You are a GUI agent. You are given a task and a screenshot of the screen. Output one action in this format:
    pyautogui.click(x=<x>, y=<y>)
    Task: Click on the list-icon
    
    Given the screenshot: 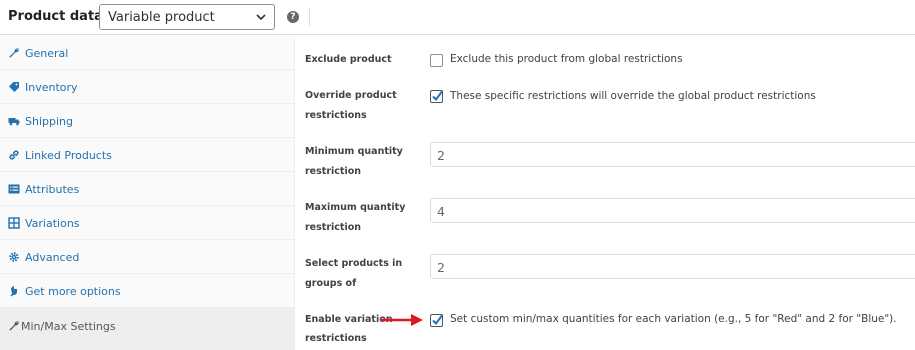 What is the action you would take?
    pyautogui.click(x=14, y=189)
    